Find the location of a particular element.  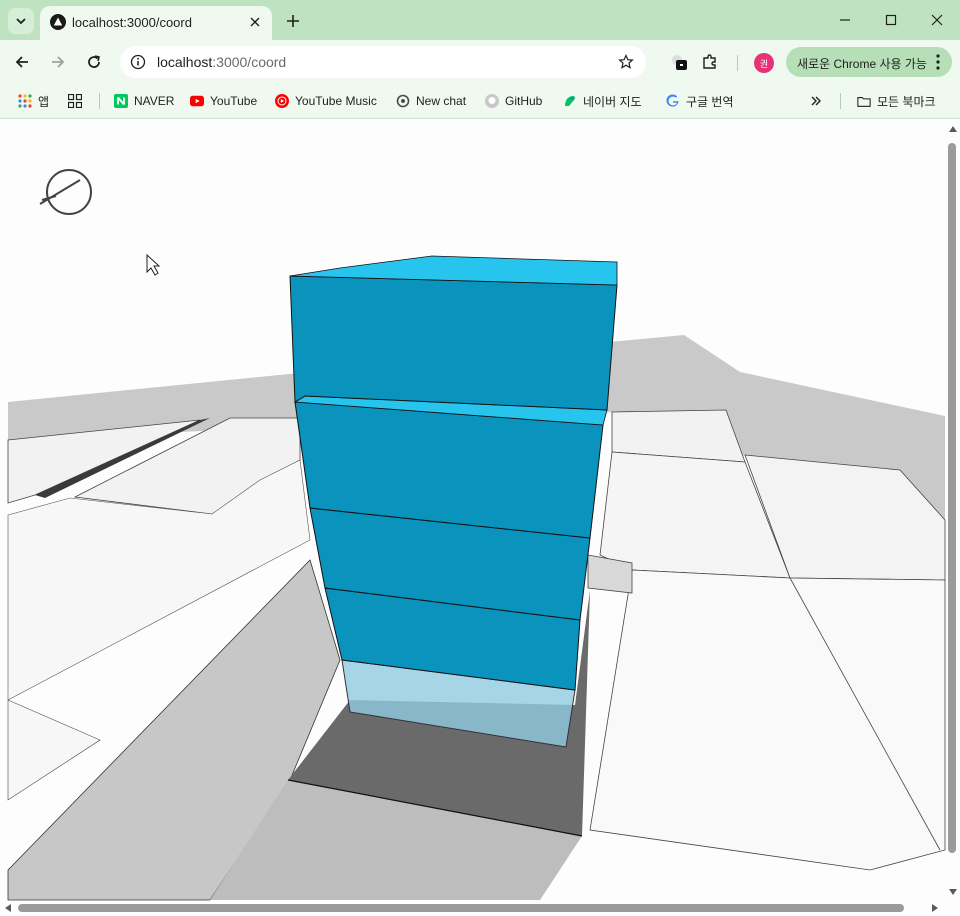

extensions-menu-button is located at coordinates (710, 62).